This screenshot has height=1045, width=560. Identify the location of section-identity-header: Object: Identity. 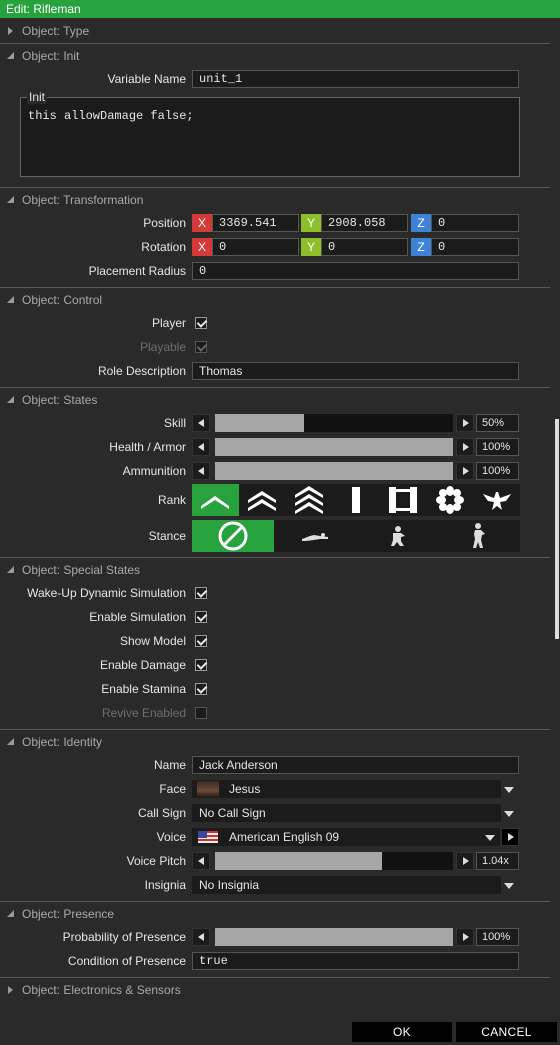
(275, 741).